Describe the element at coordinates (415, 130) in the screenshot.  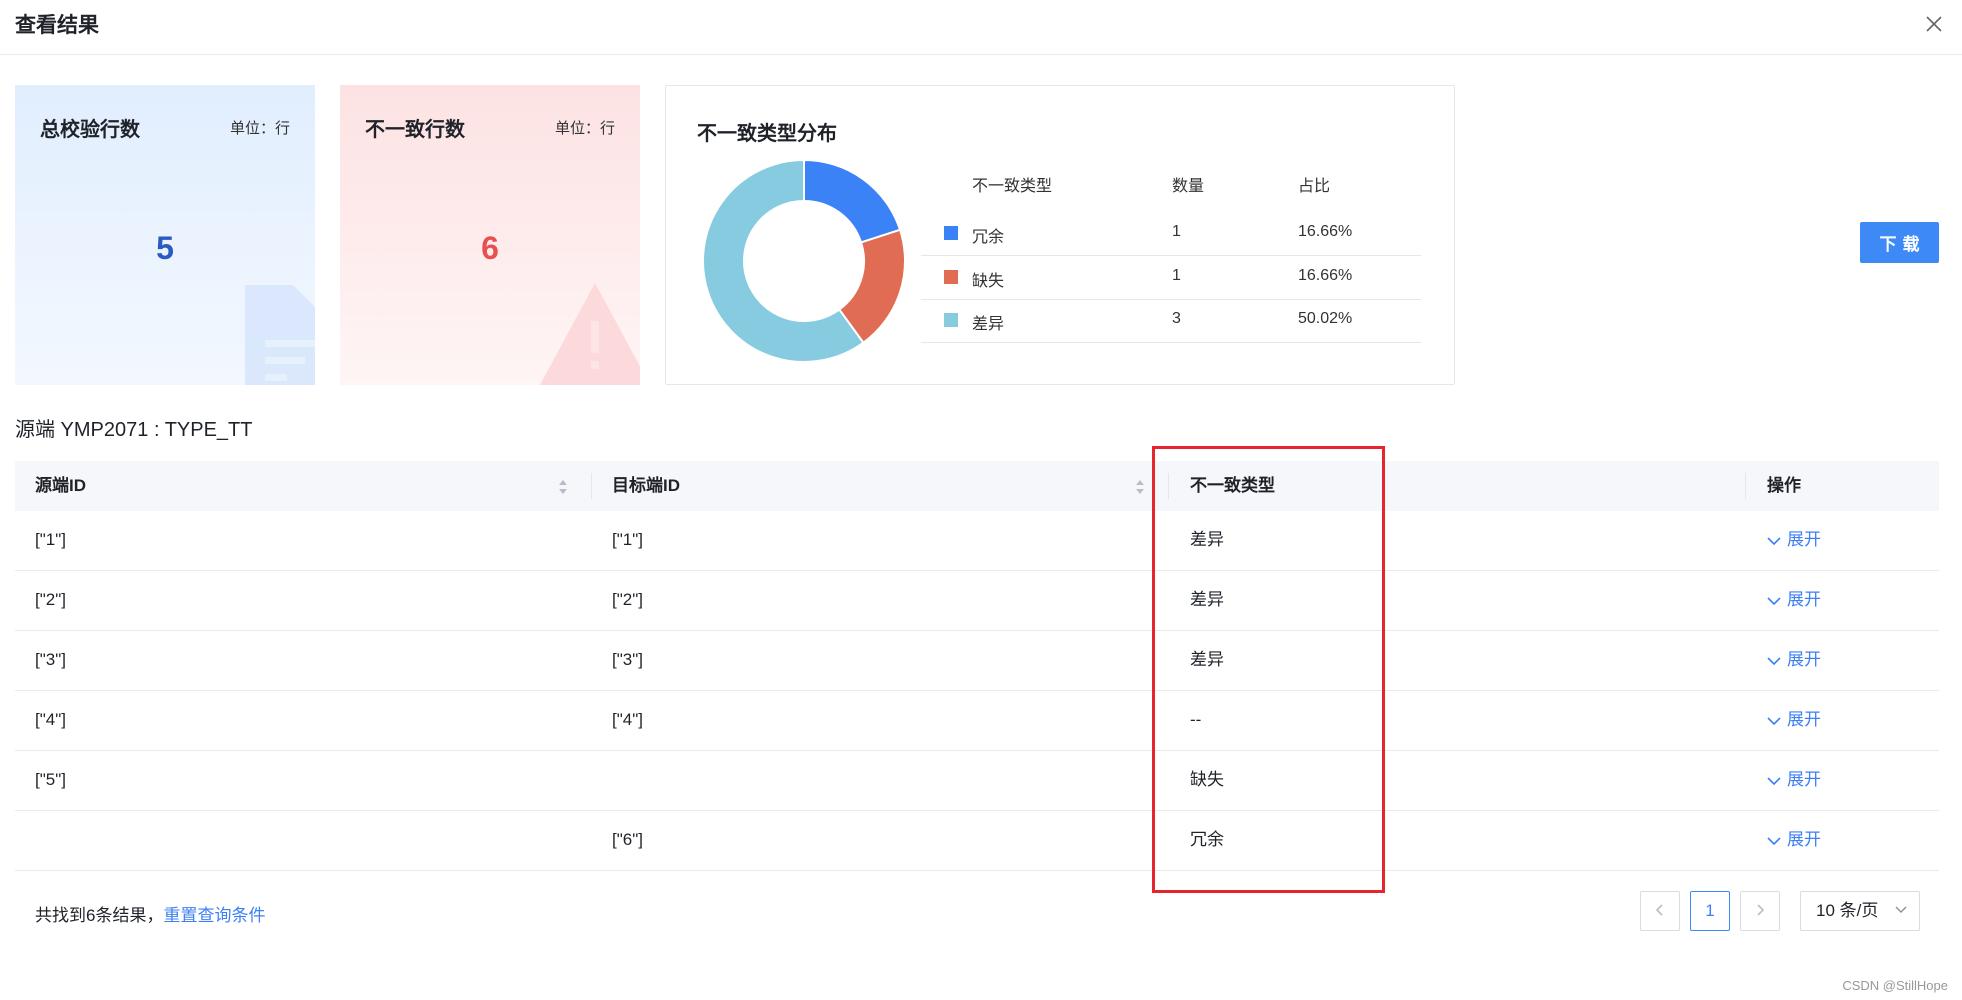
I see `card-title: 不一致行数` at that location.